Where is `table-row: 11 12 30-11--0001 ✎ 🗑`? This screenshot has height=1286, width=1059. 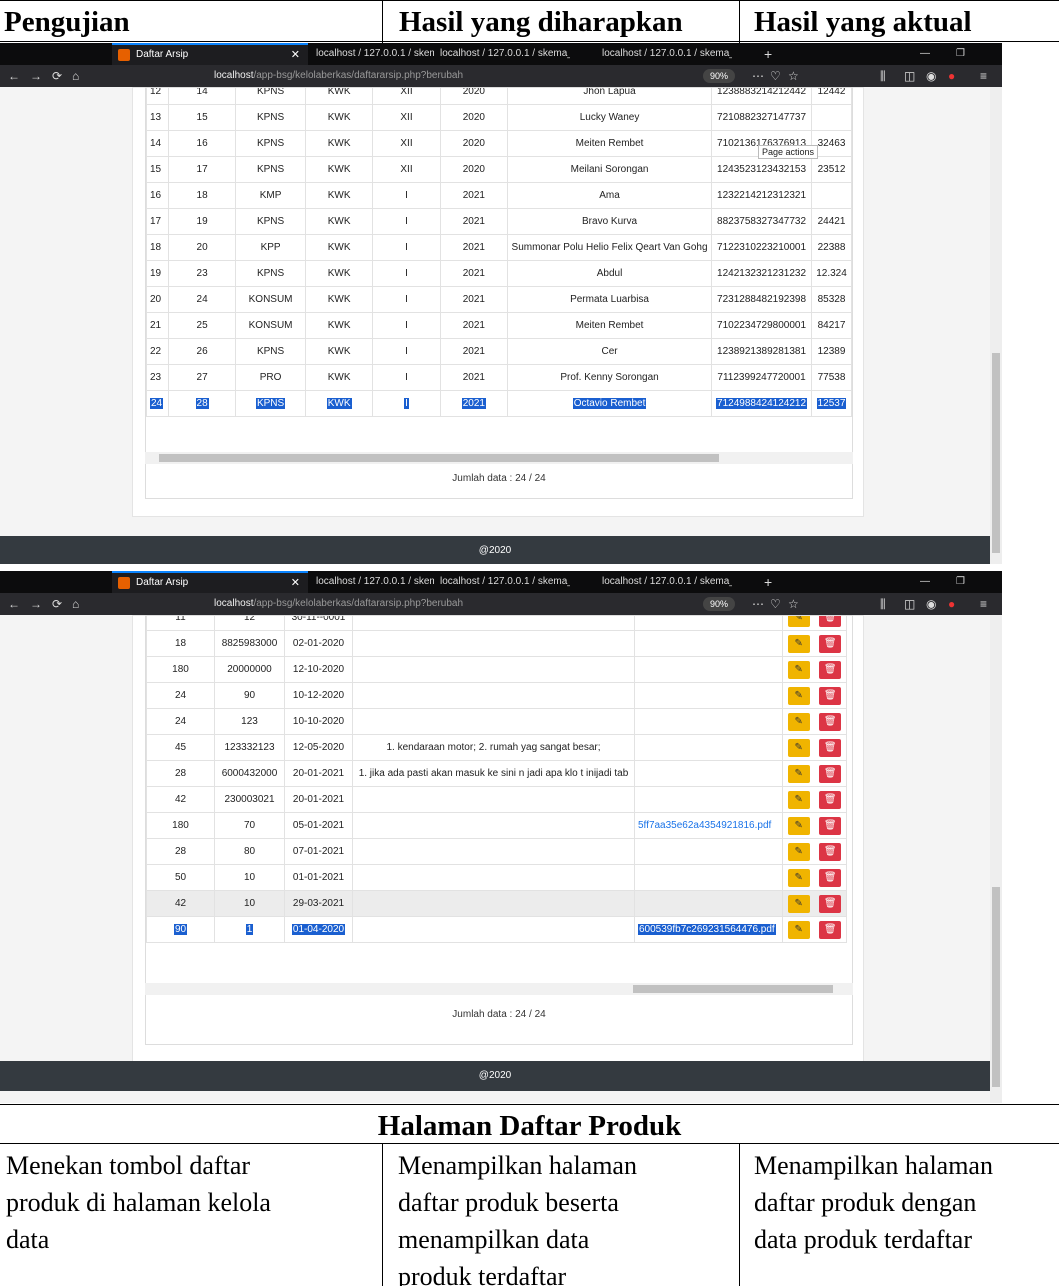 table-row: 11 12 30-11--0001 ✎ 🗑 is located at coordinates (496, 623).